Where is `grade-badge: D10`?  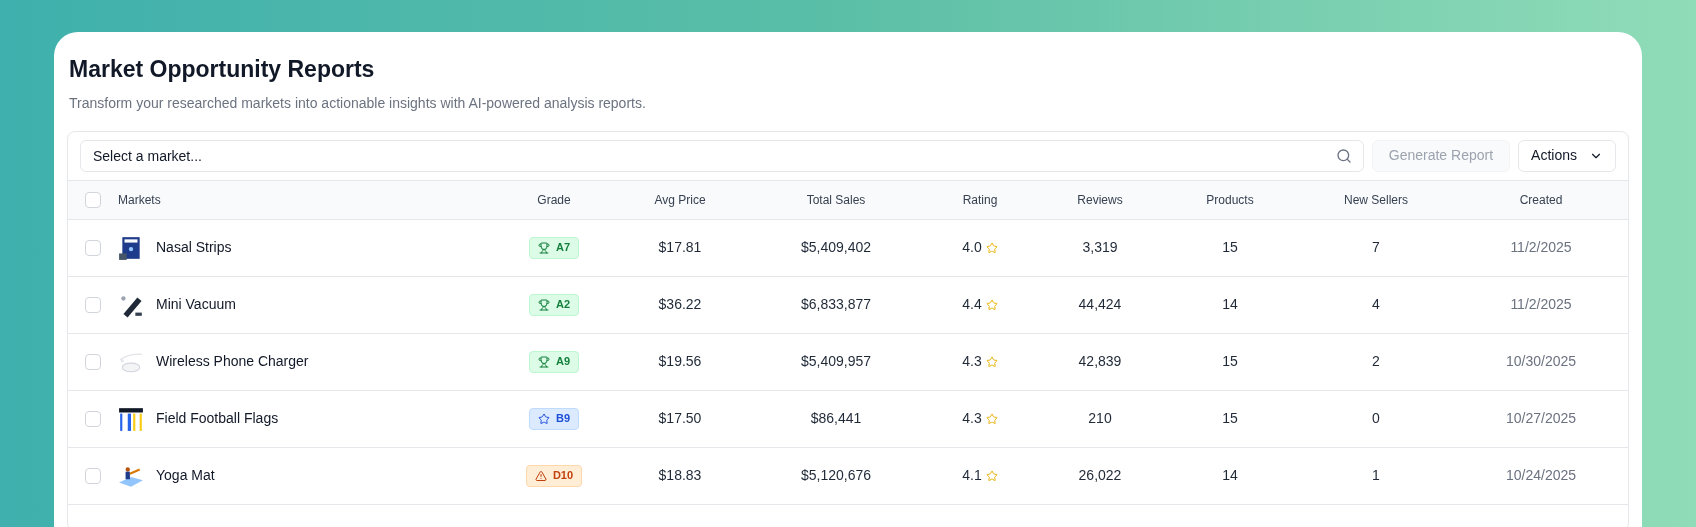 grade-badge: D10 is located at coordinates (554, 475).